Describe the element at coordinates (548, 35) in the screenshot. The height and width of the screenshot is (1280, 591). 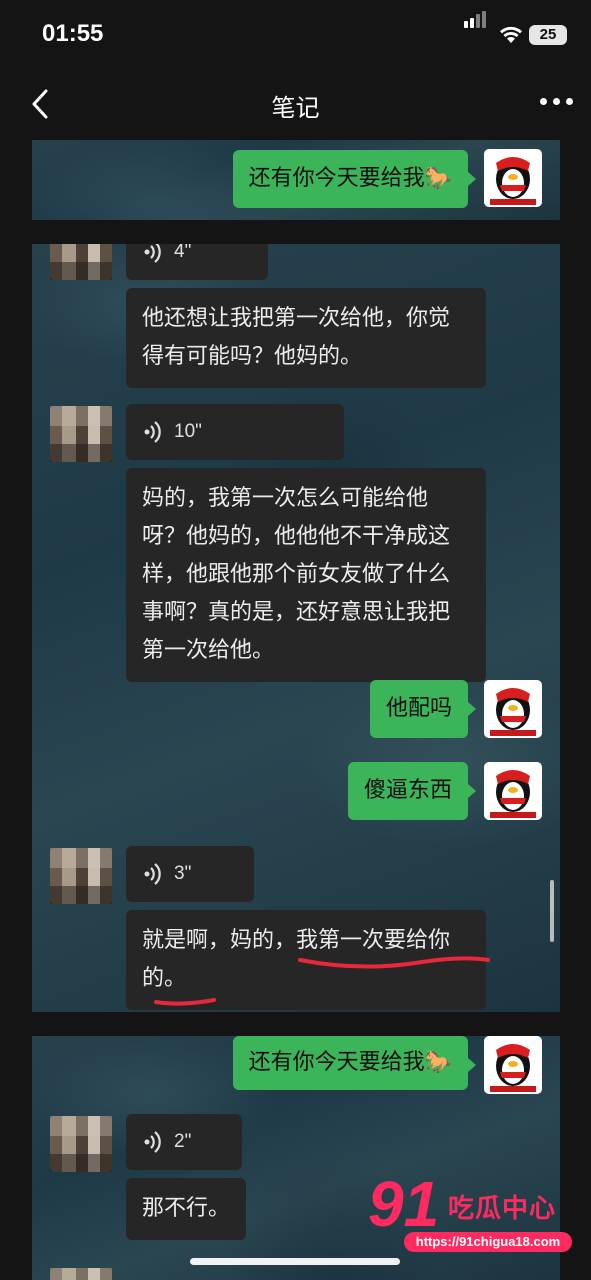
I see `battery-level: 25` at that location.